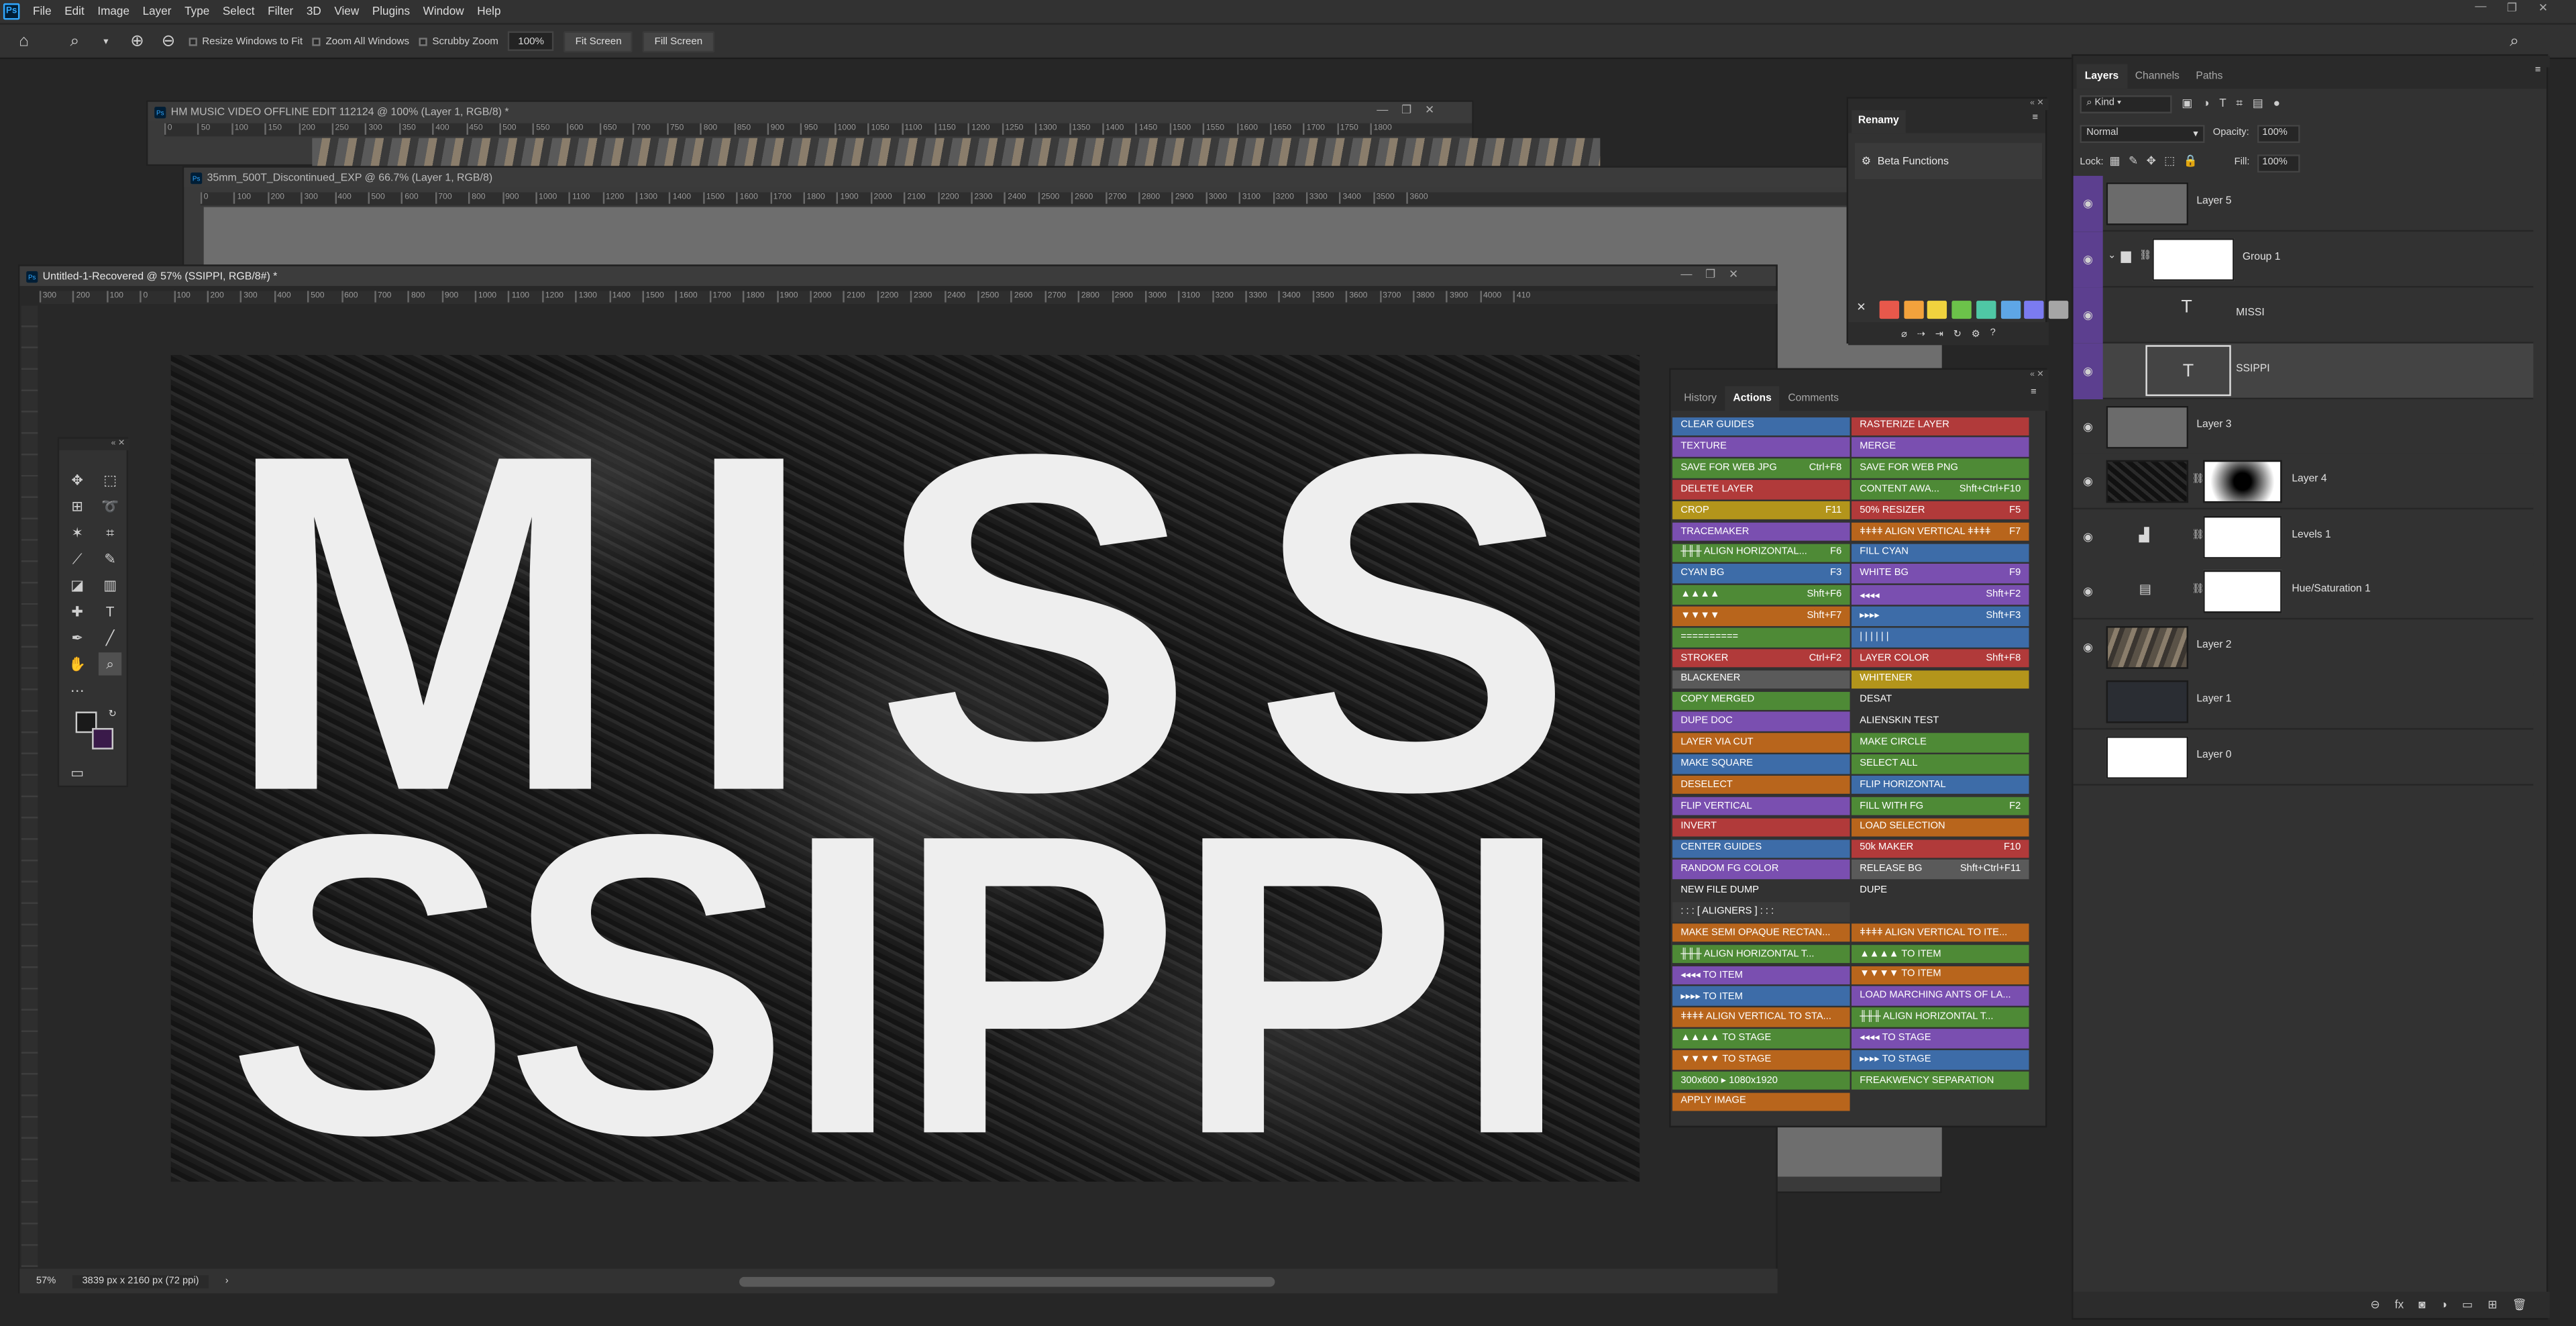 The image size is (2576, 1326). Describe the element at coordinates (2252, 368) in the screenshot. I see `layer-name: SSIPPI` at that location.